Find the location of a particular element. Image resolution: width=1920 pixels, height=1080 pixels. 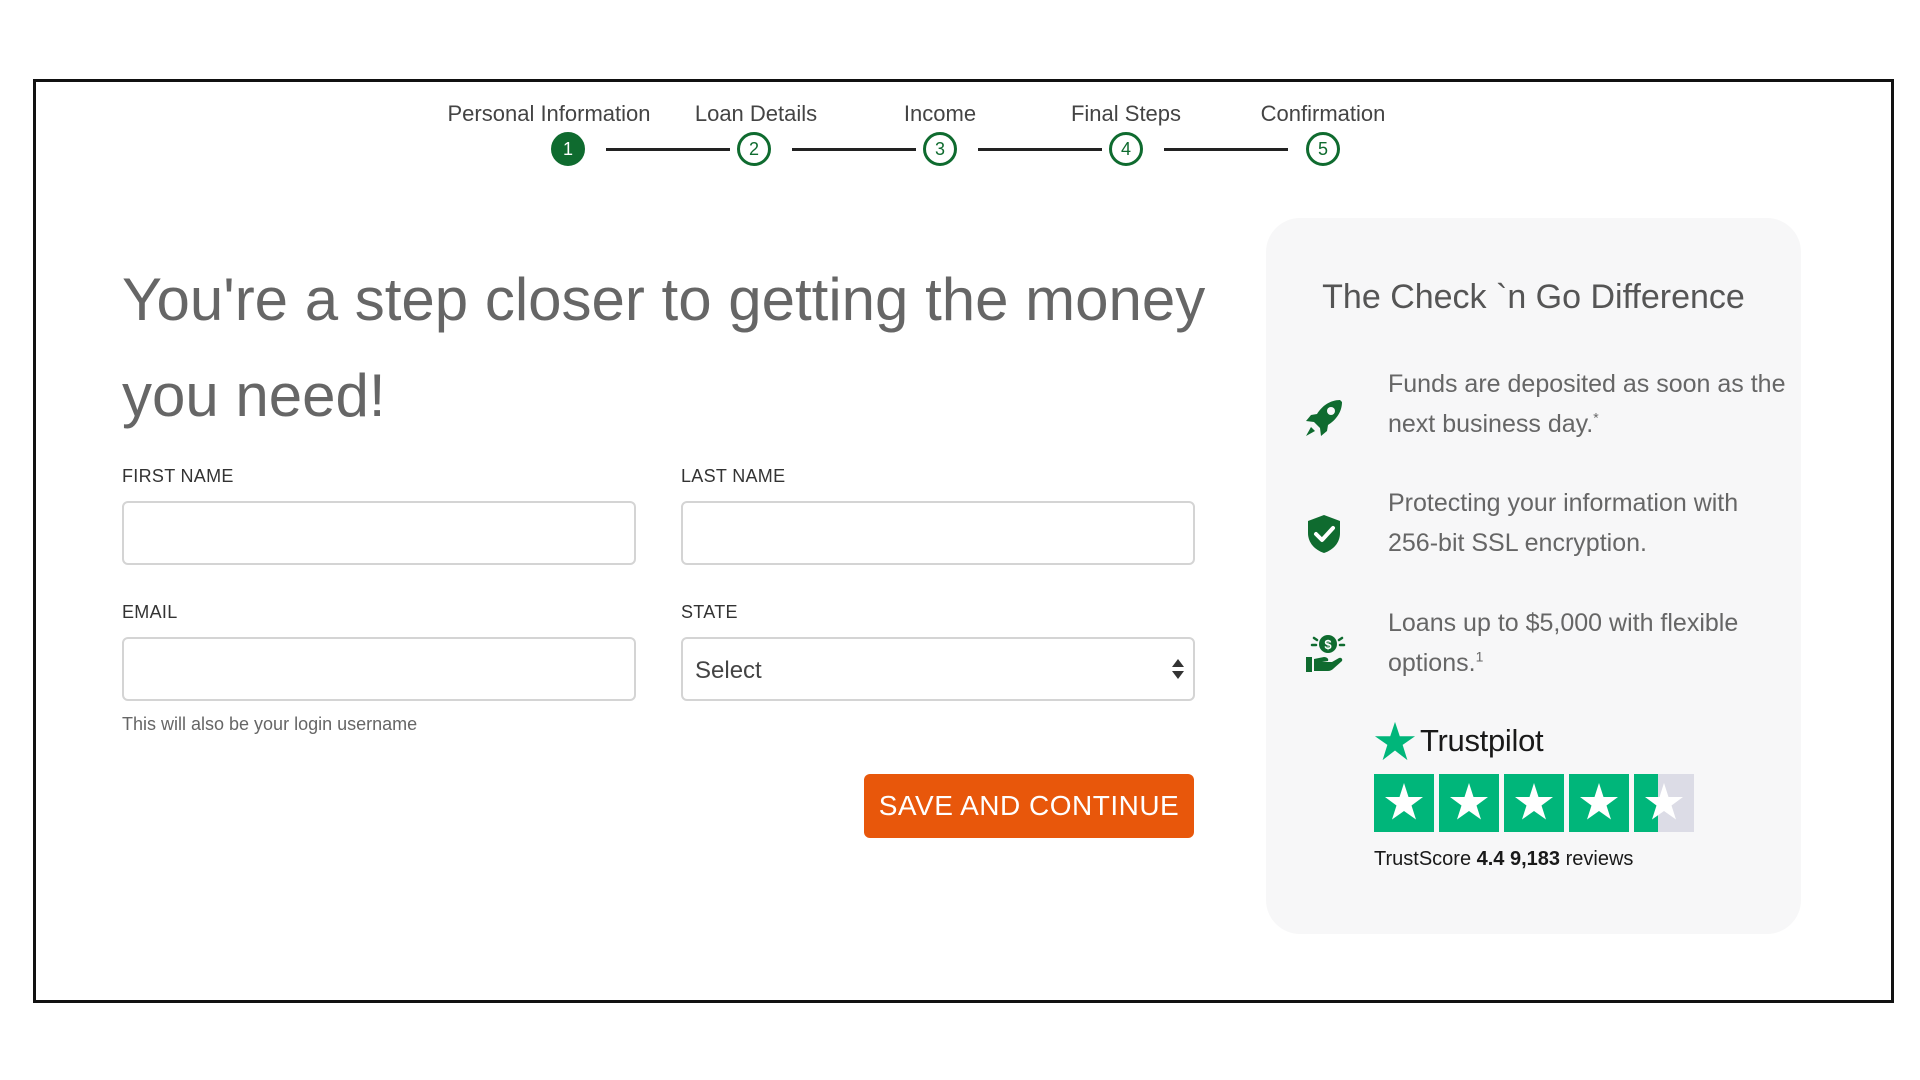

step-label-confirmation: Confirmation is located at coordinates (1323, 113).